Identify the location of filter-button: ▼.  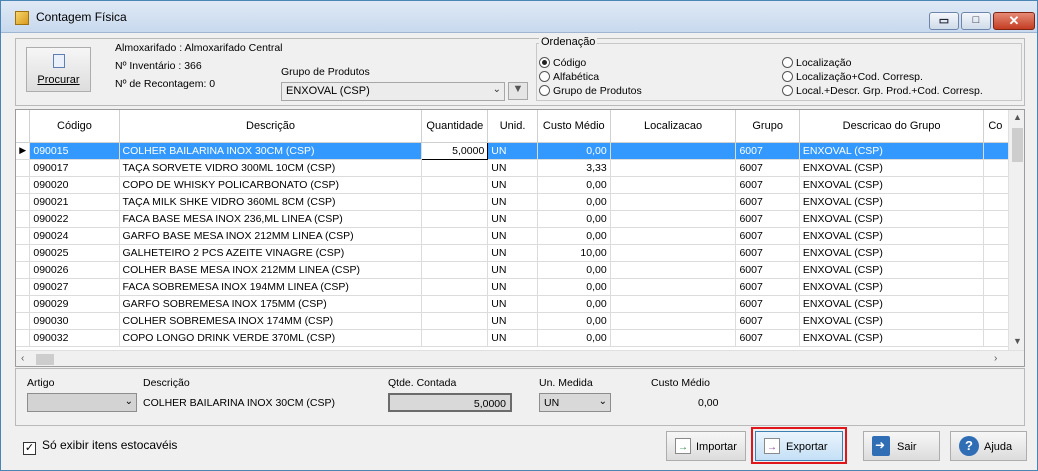
(518, 91).